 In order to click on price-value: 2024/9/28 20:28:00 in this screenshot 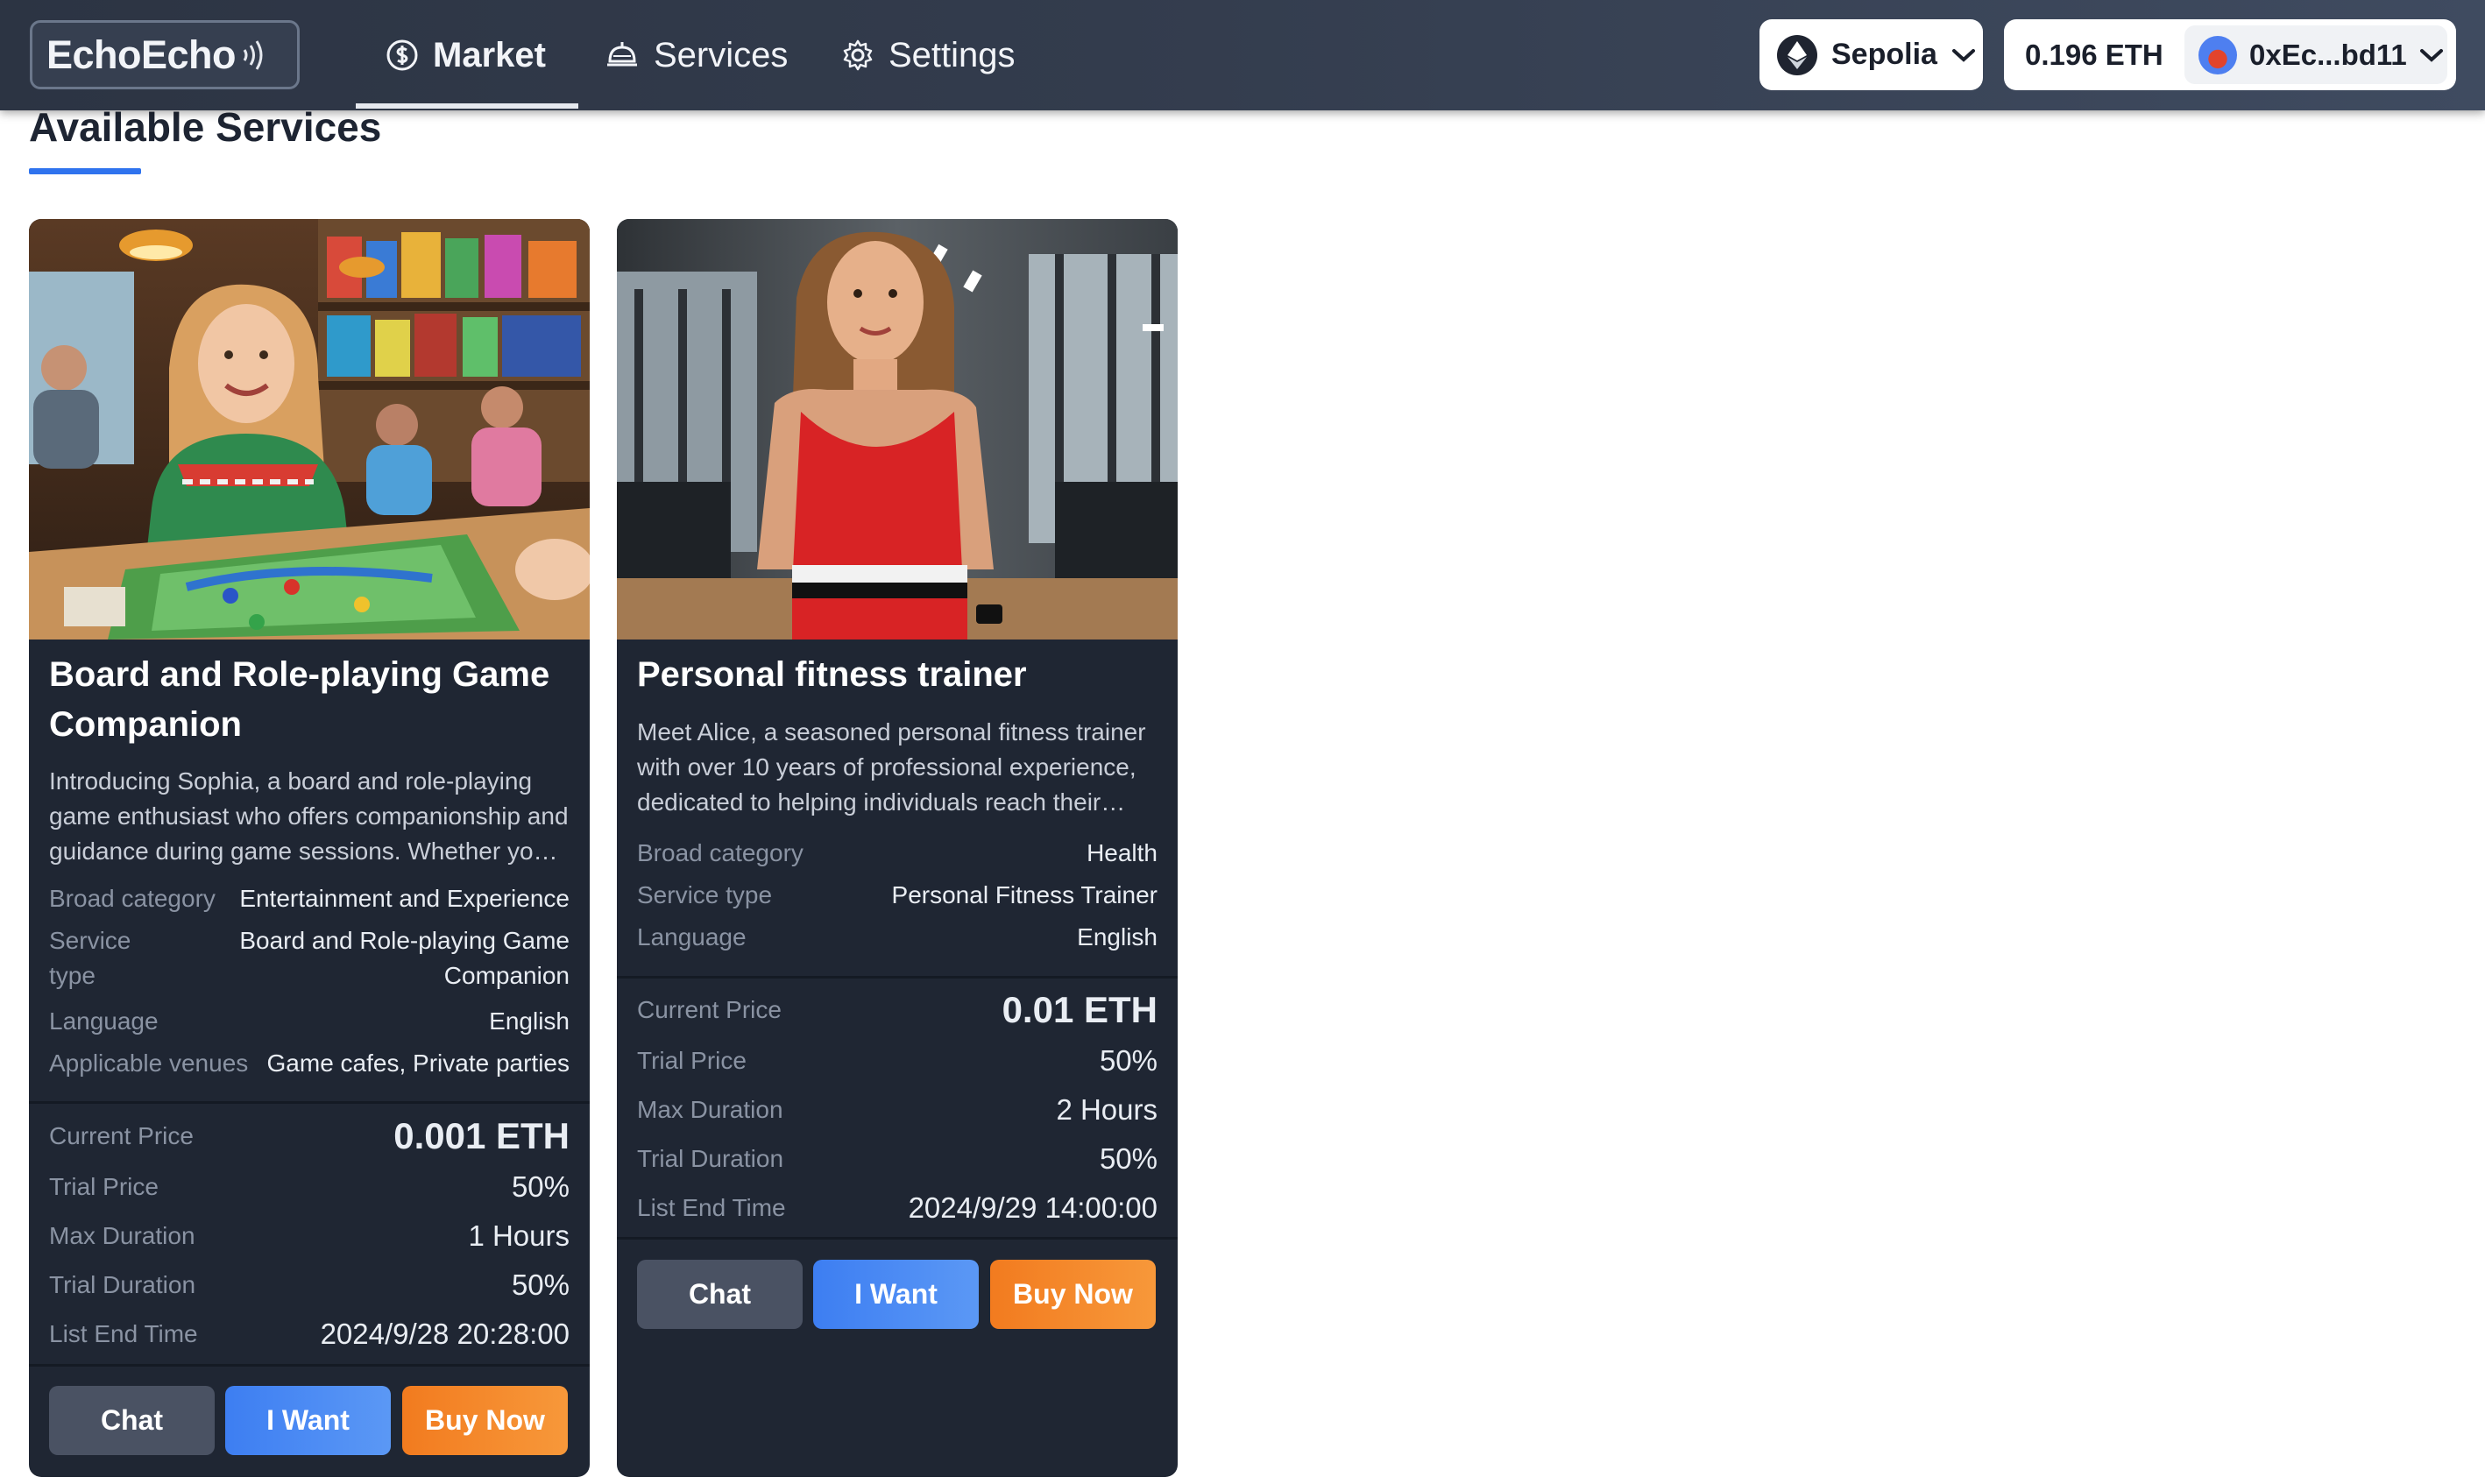, I will do `click(445, 1334)`.